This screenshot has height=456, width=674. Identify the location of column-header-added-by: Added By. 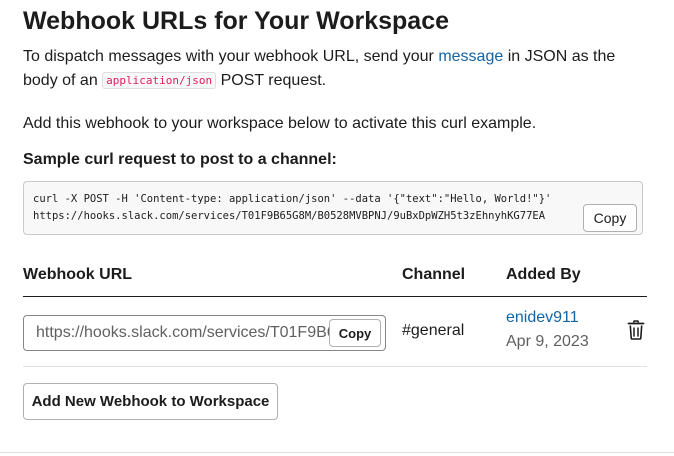
(543, 274).